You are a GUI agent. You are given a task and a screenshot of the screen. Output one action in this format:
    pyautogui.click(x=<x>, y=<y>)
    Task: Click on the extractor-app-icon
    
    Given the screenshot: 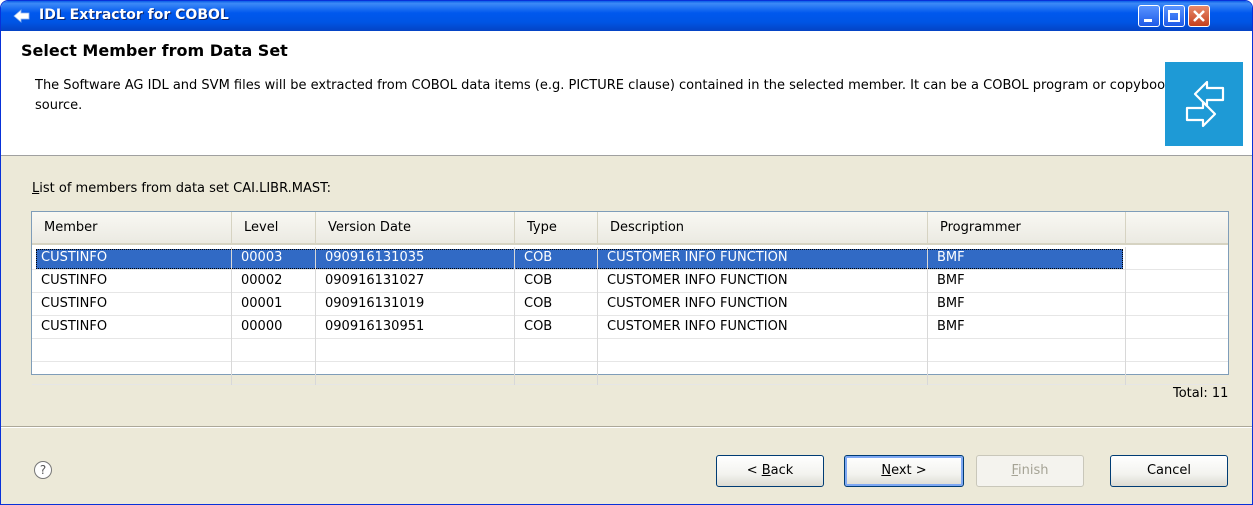 What is the action you would take?
    pyautogui.click(x=21, y=16)
    